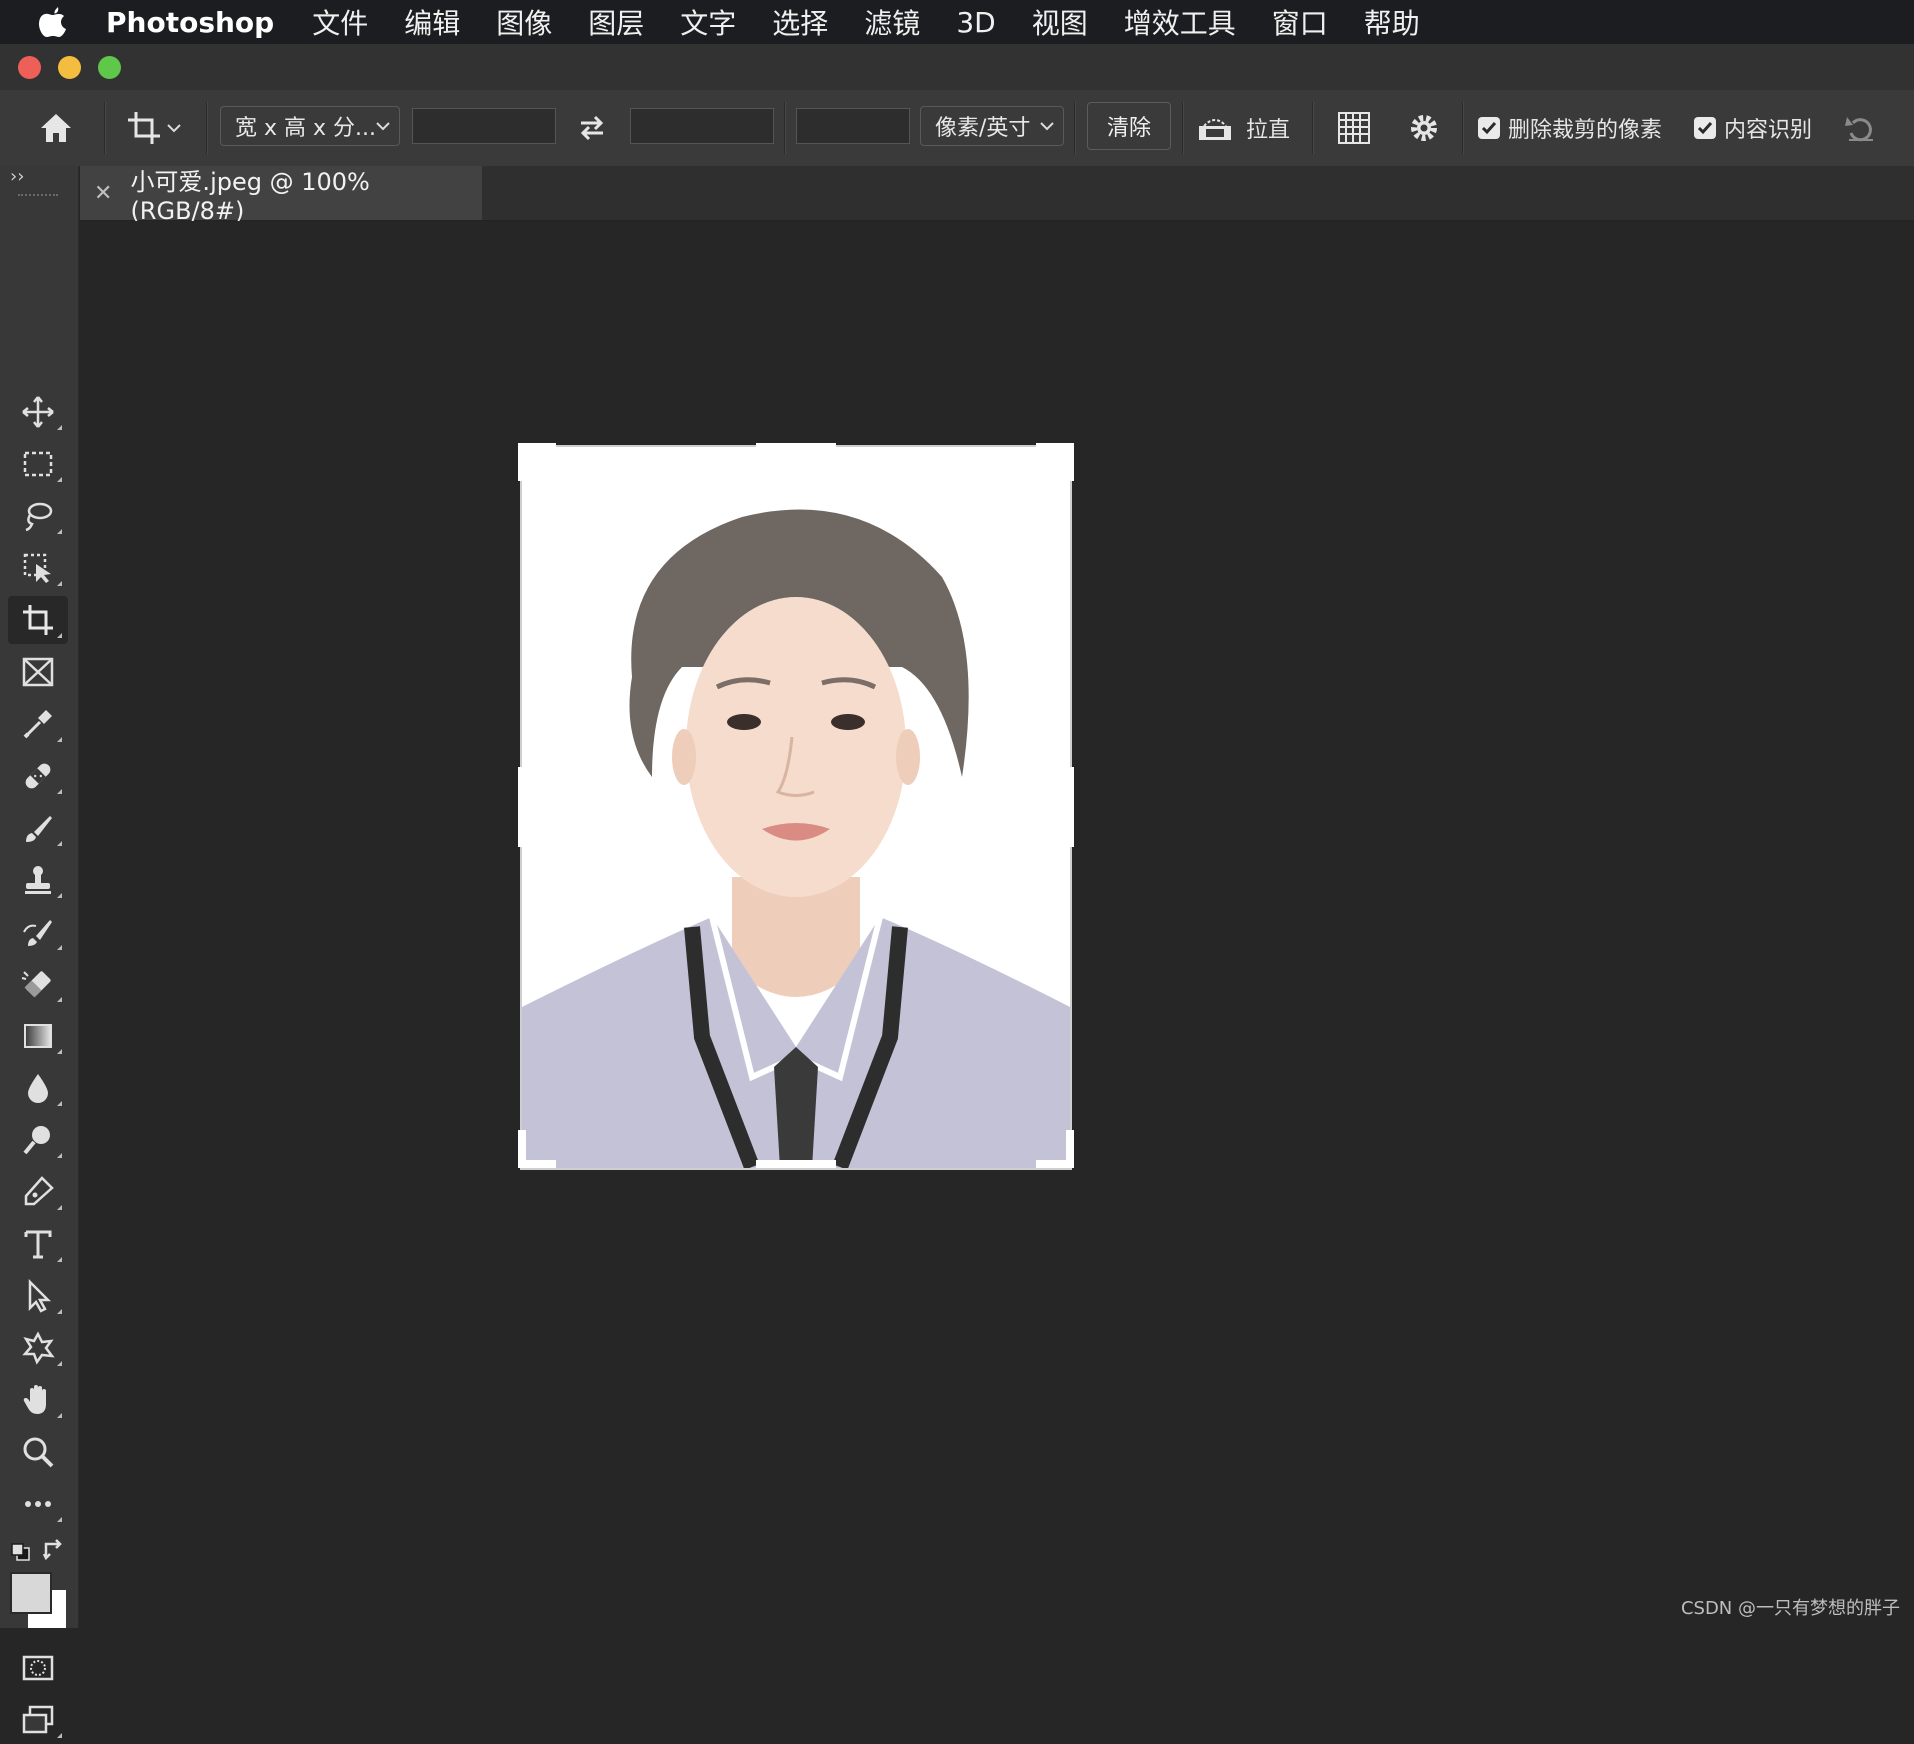 This screenshot has width=1914, height=1744. Describe the element at coordinates (524, 22) in the screenshot. I see `menu-image: 图像` at that location.